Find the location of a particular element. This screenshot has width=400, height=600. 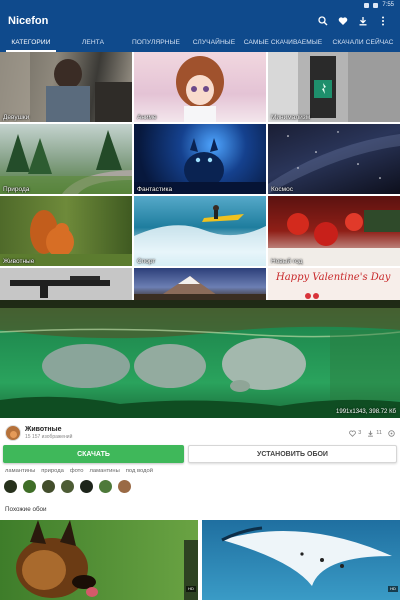

category-tile-nature: Природа is located at coordinates (66, 159).